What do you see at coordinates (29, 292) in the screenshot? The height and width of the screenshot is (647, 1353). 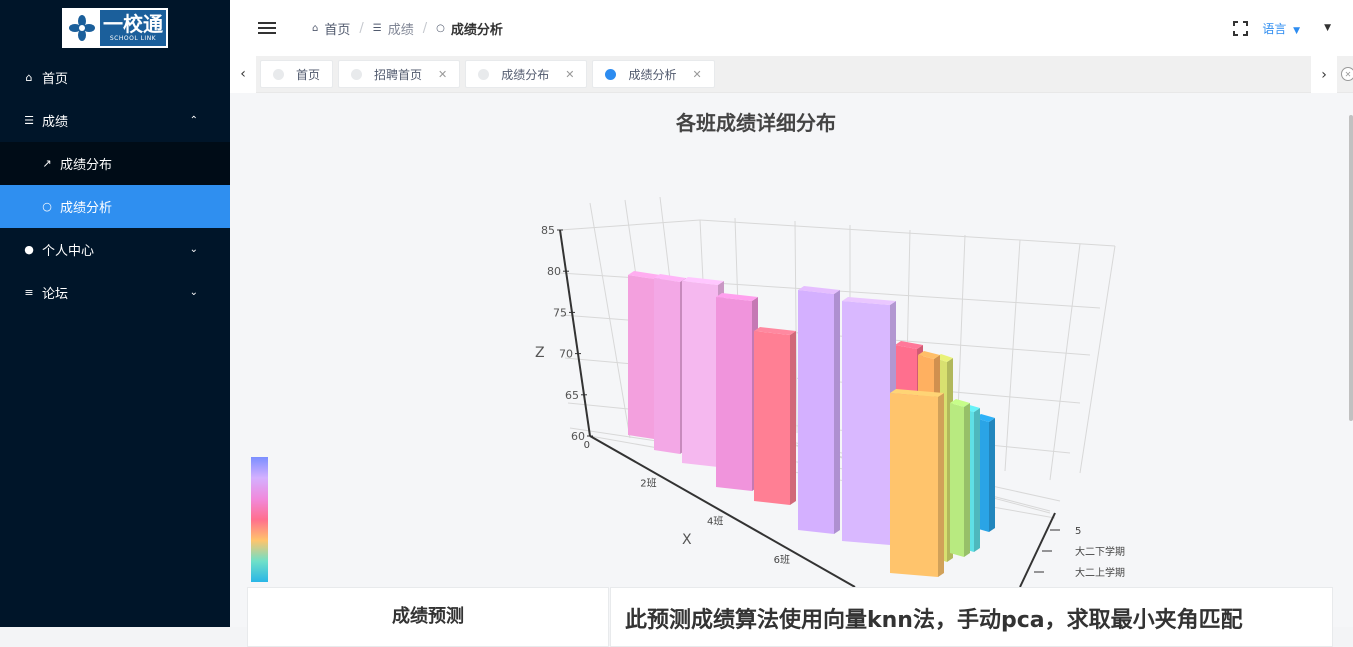 I see `list-icon: ≡` at bounding box center [29, 292].